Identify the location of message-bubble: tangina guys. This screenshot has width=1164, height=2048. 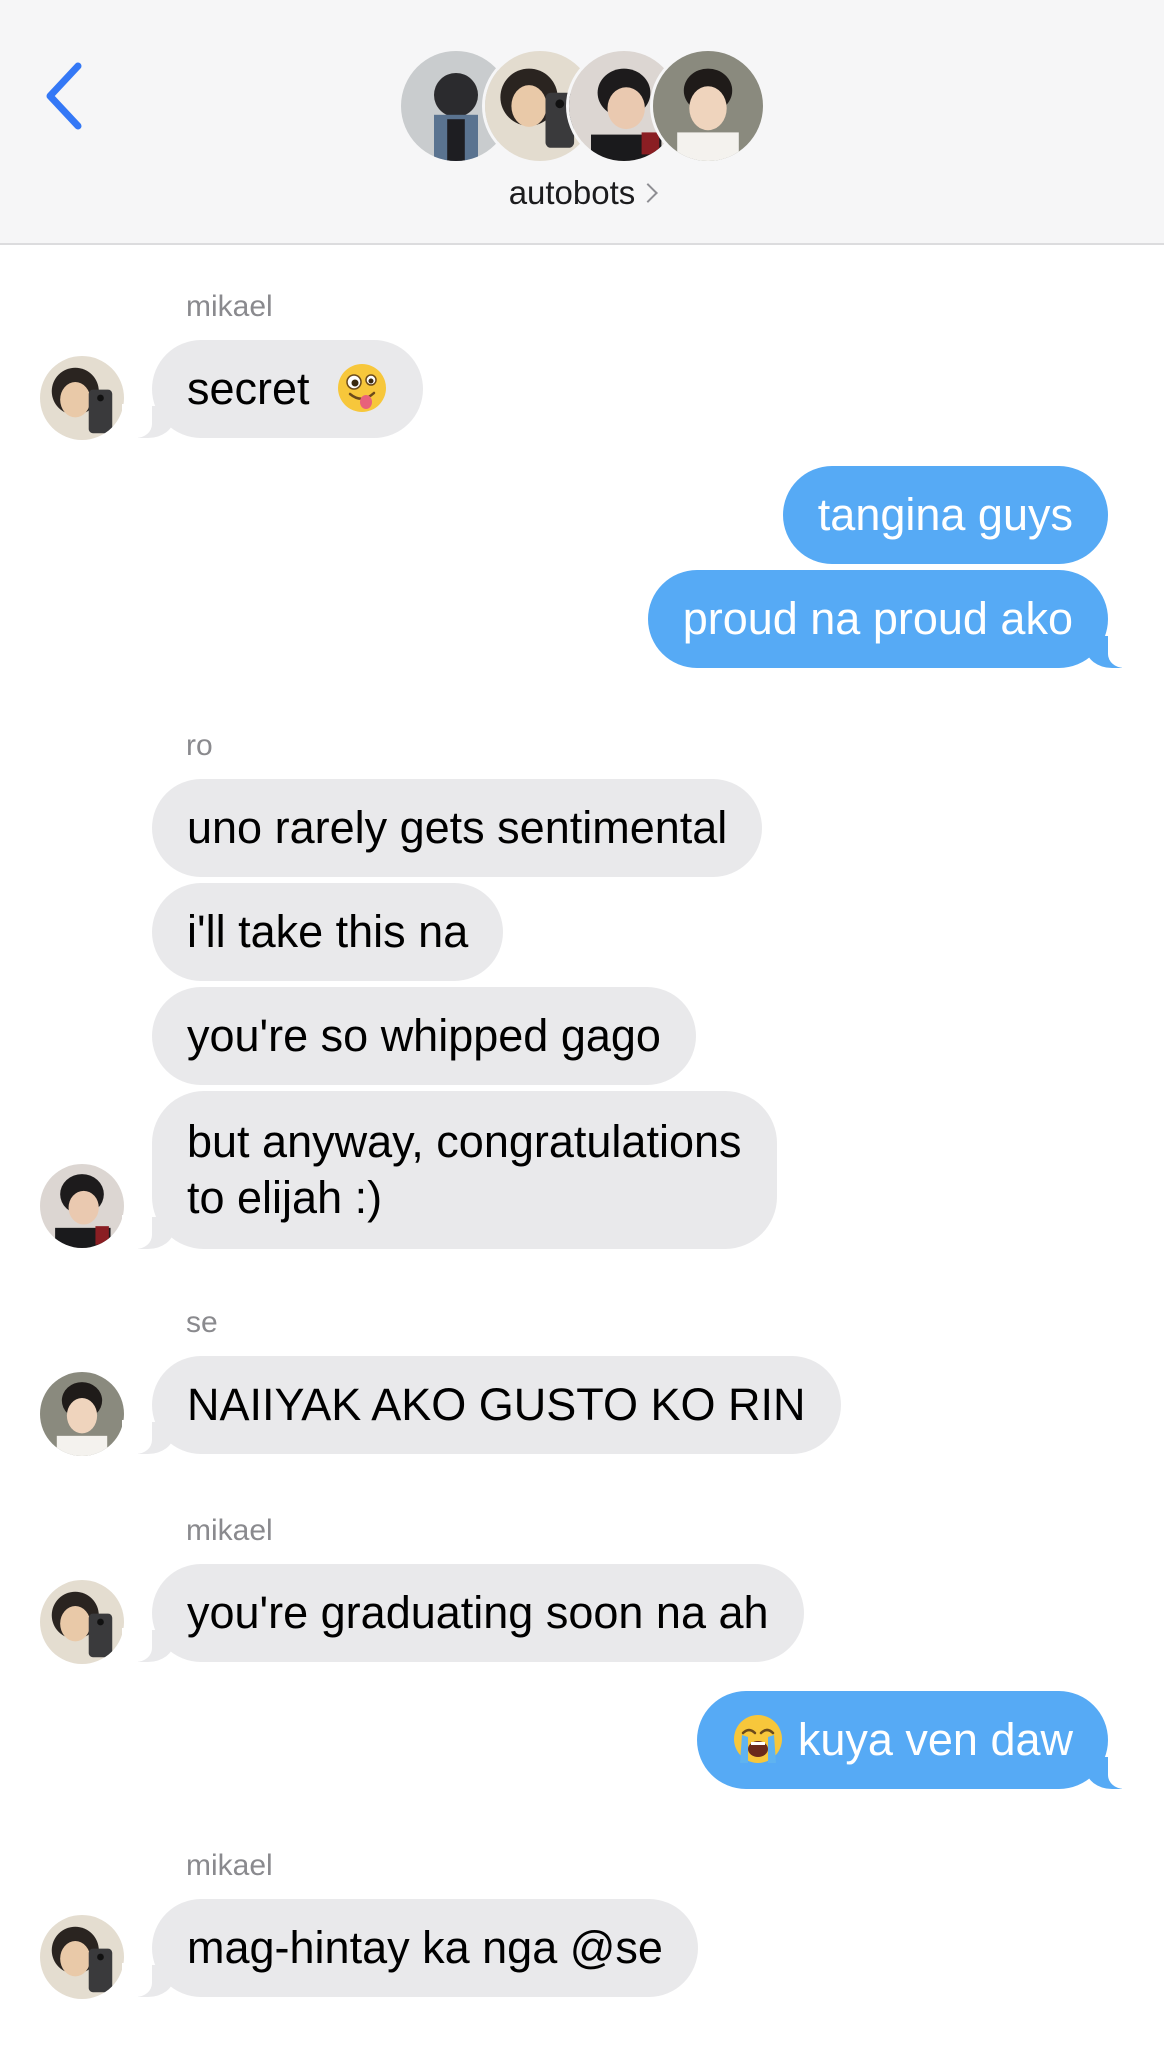
(945, 515).